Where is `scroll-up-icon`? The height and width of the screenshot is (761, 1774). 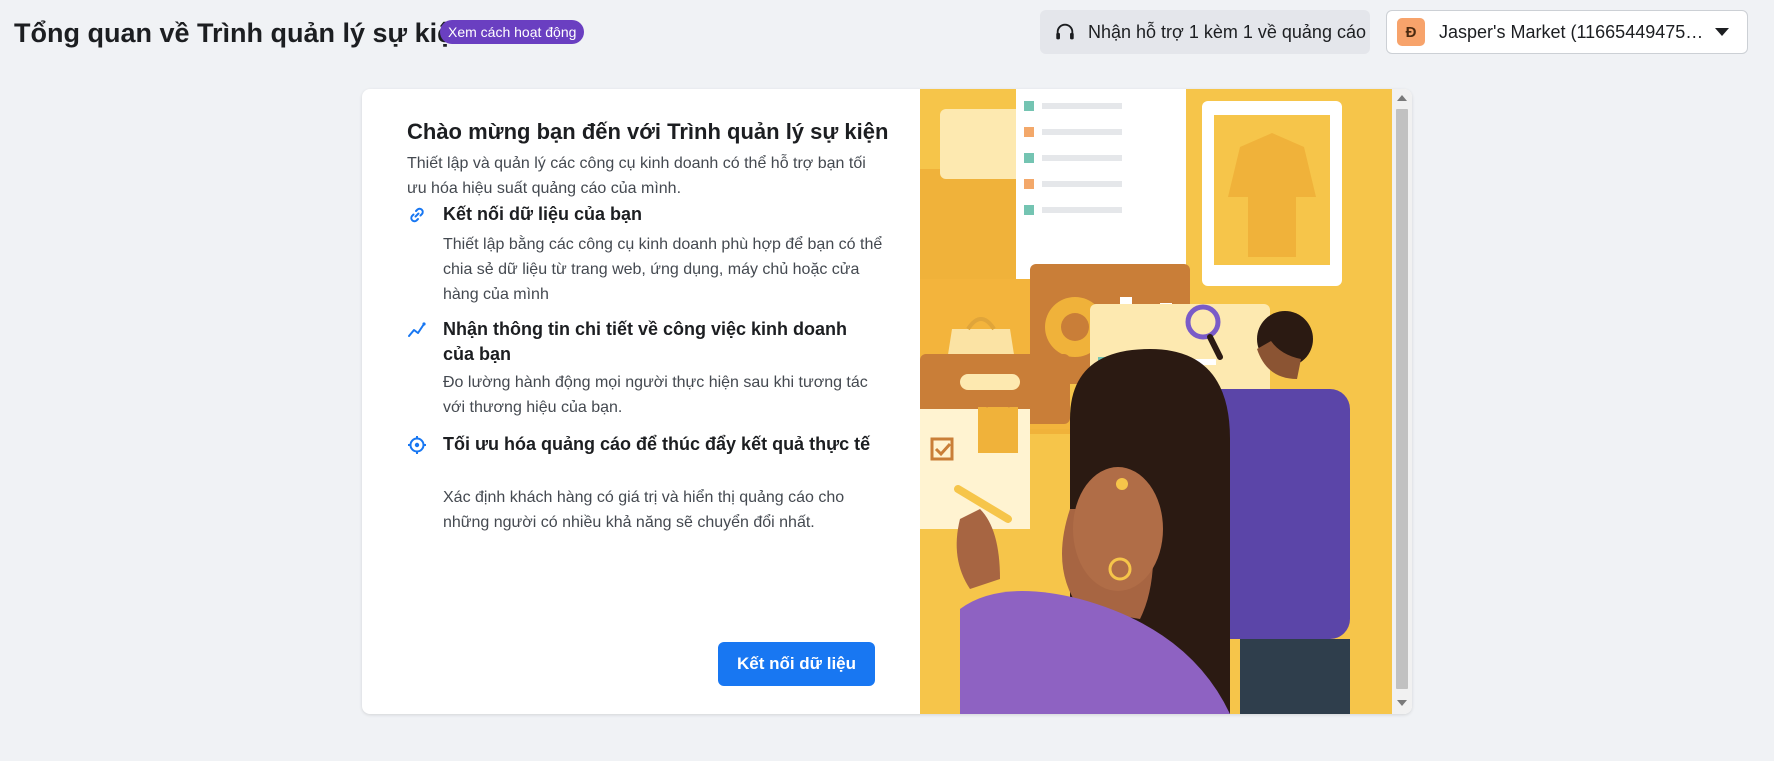
scroll-up-icon is located at coordinates (1402, 98).